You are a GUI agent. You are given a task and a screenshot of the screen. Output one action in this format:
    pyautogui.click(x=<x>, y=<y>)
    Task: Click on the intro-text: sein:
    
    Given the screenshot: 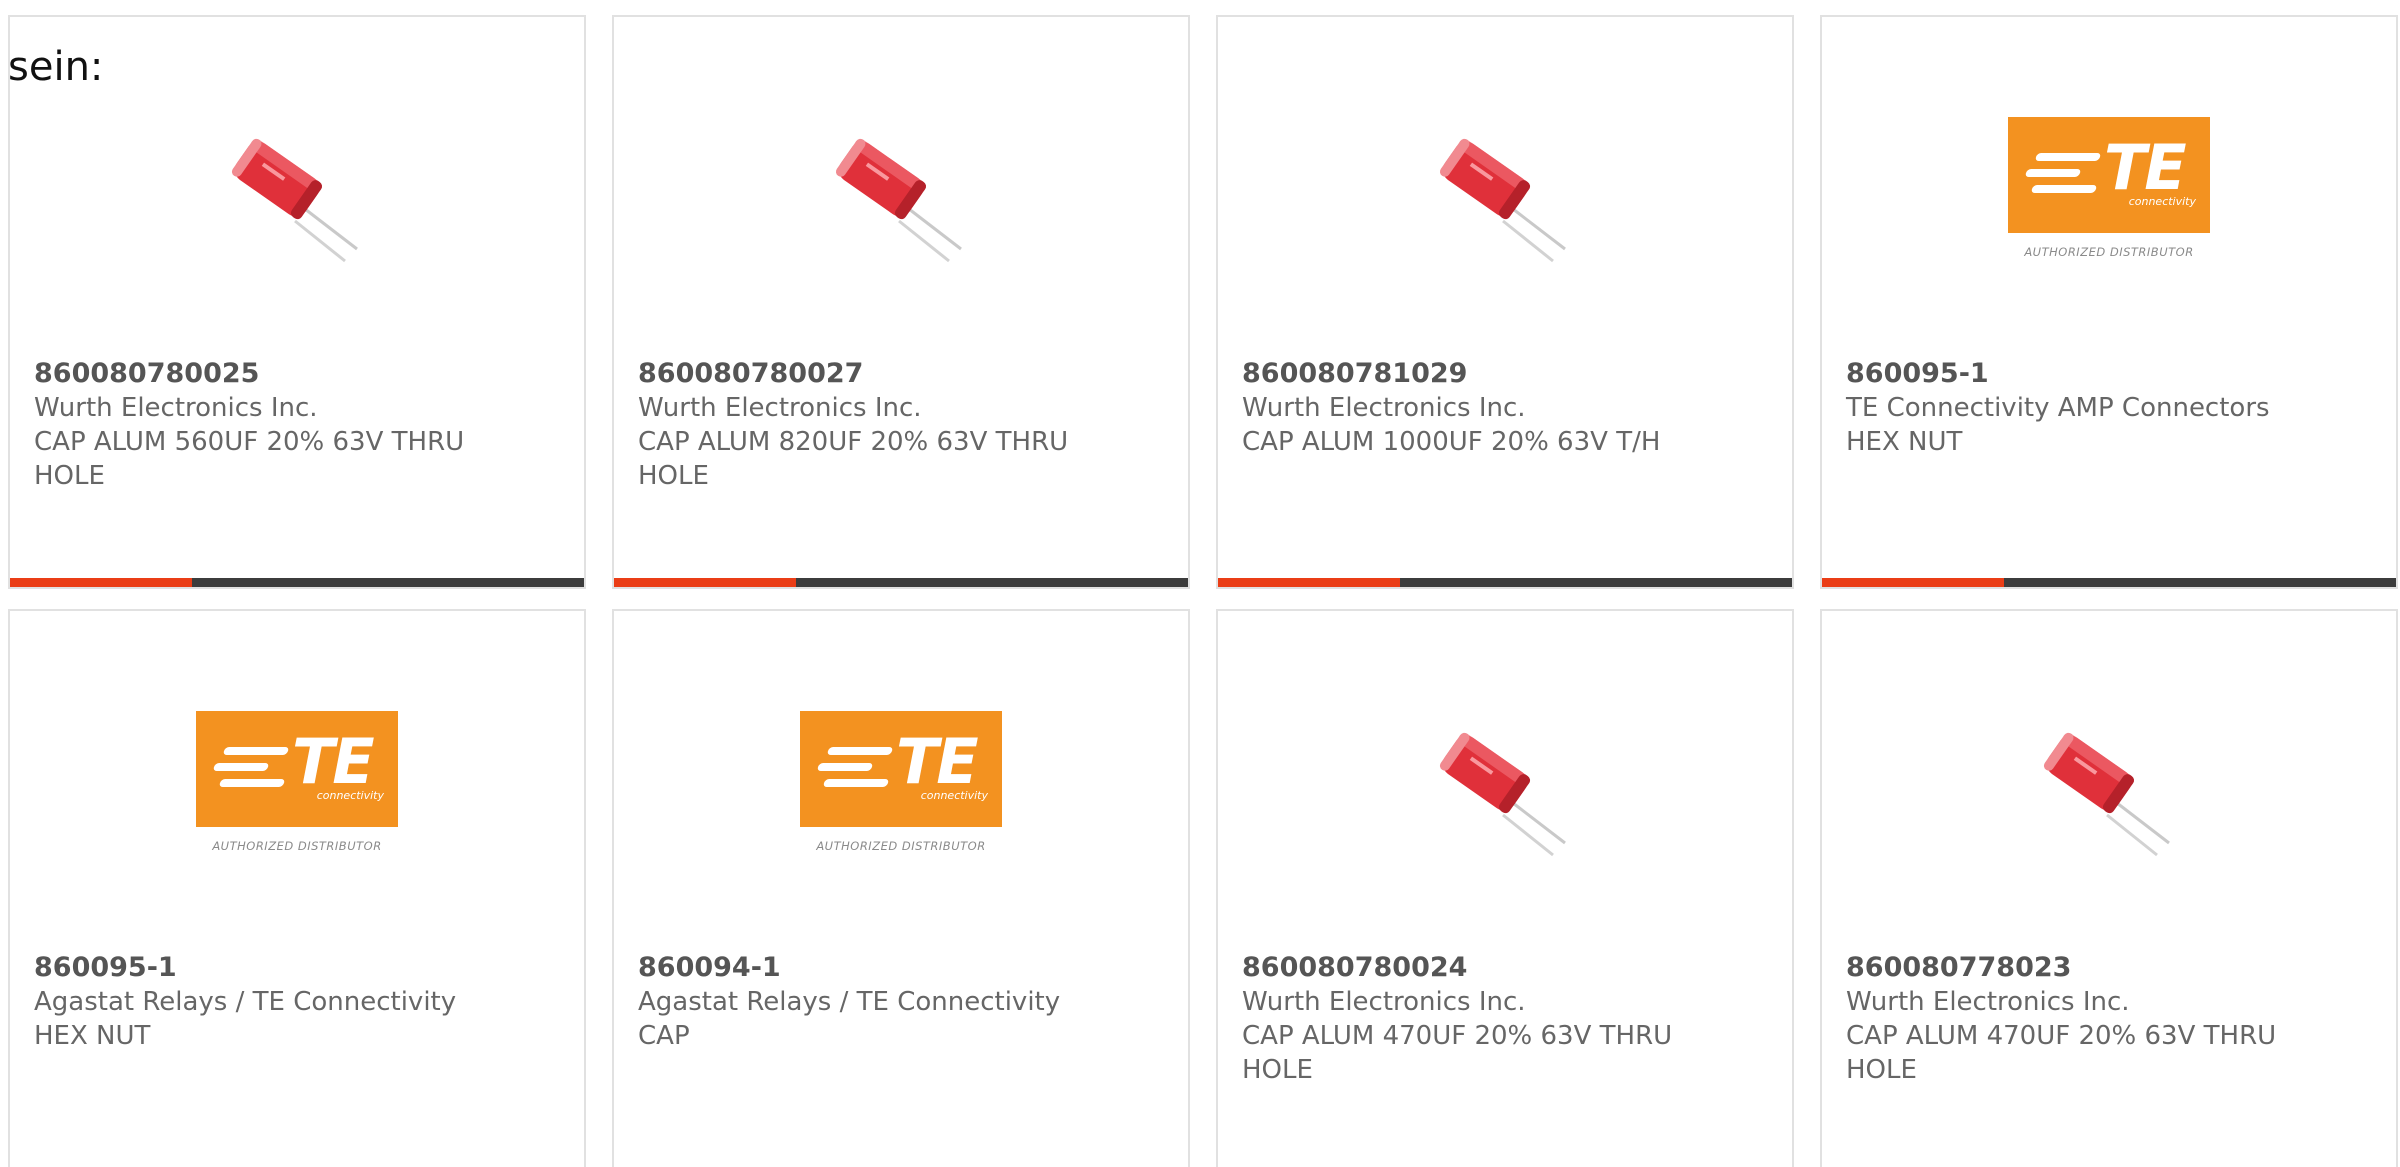 What is the action you would take?
    pyautogui.click(x=56, y=67)
    